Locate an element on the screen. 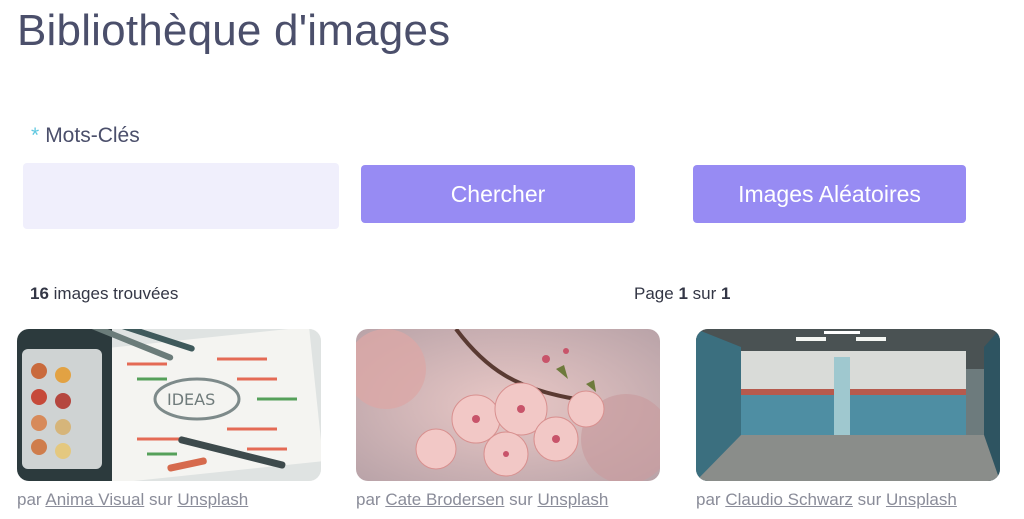  keywords-label-text: Mots-Clés is located at coordinates (92, 135).